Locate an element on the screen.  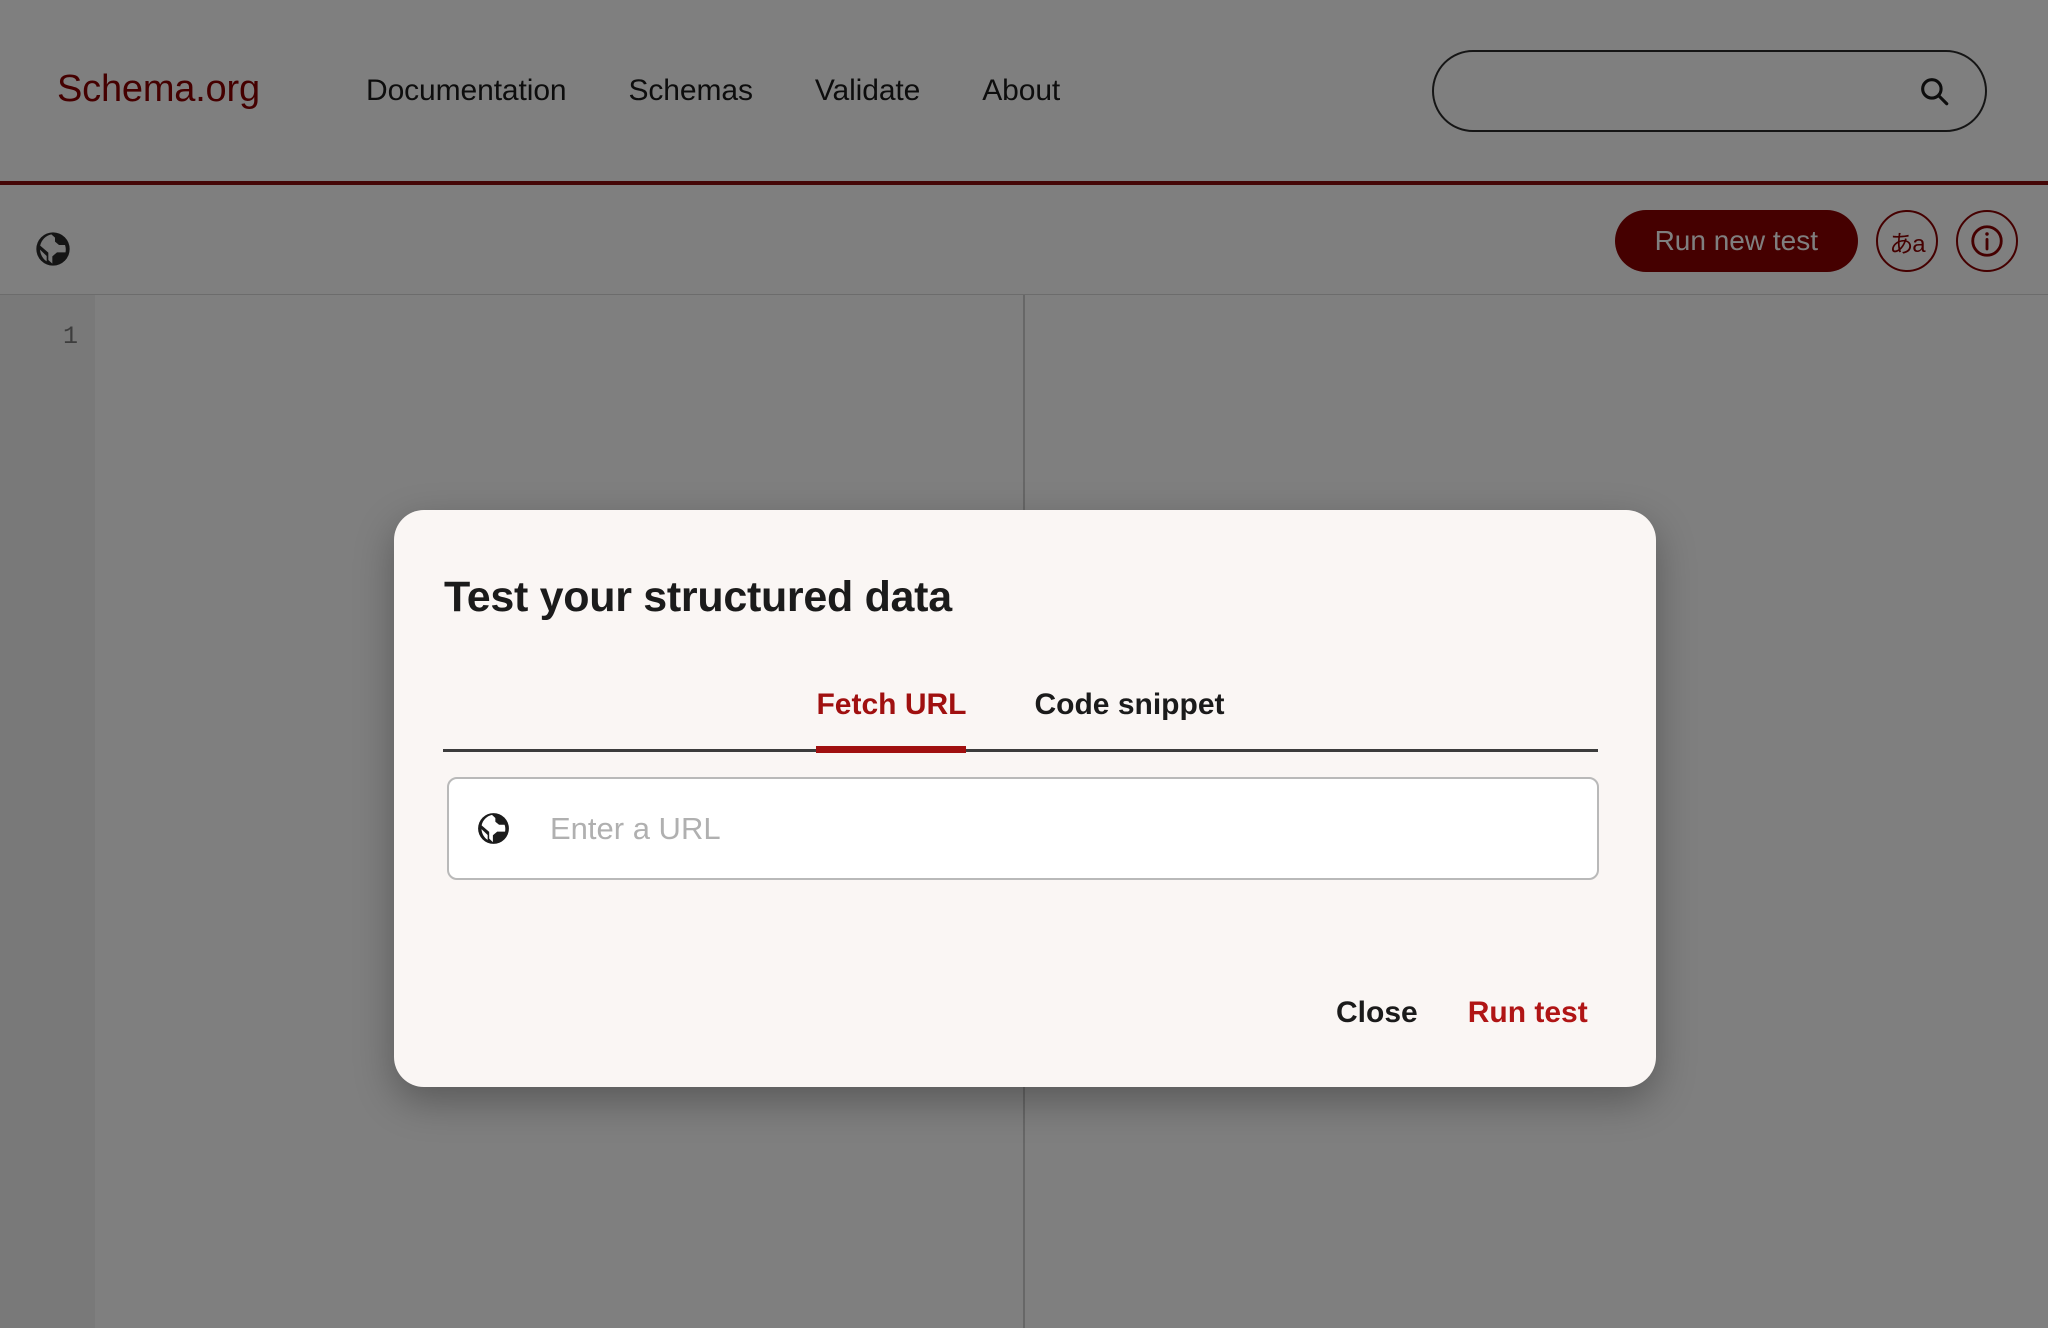
close-button: Close is located at coordinates (1377, 1013).